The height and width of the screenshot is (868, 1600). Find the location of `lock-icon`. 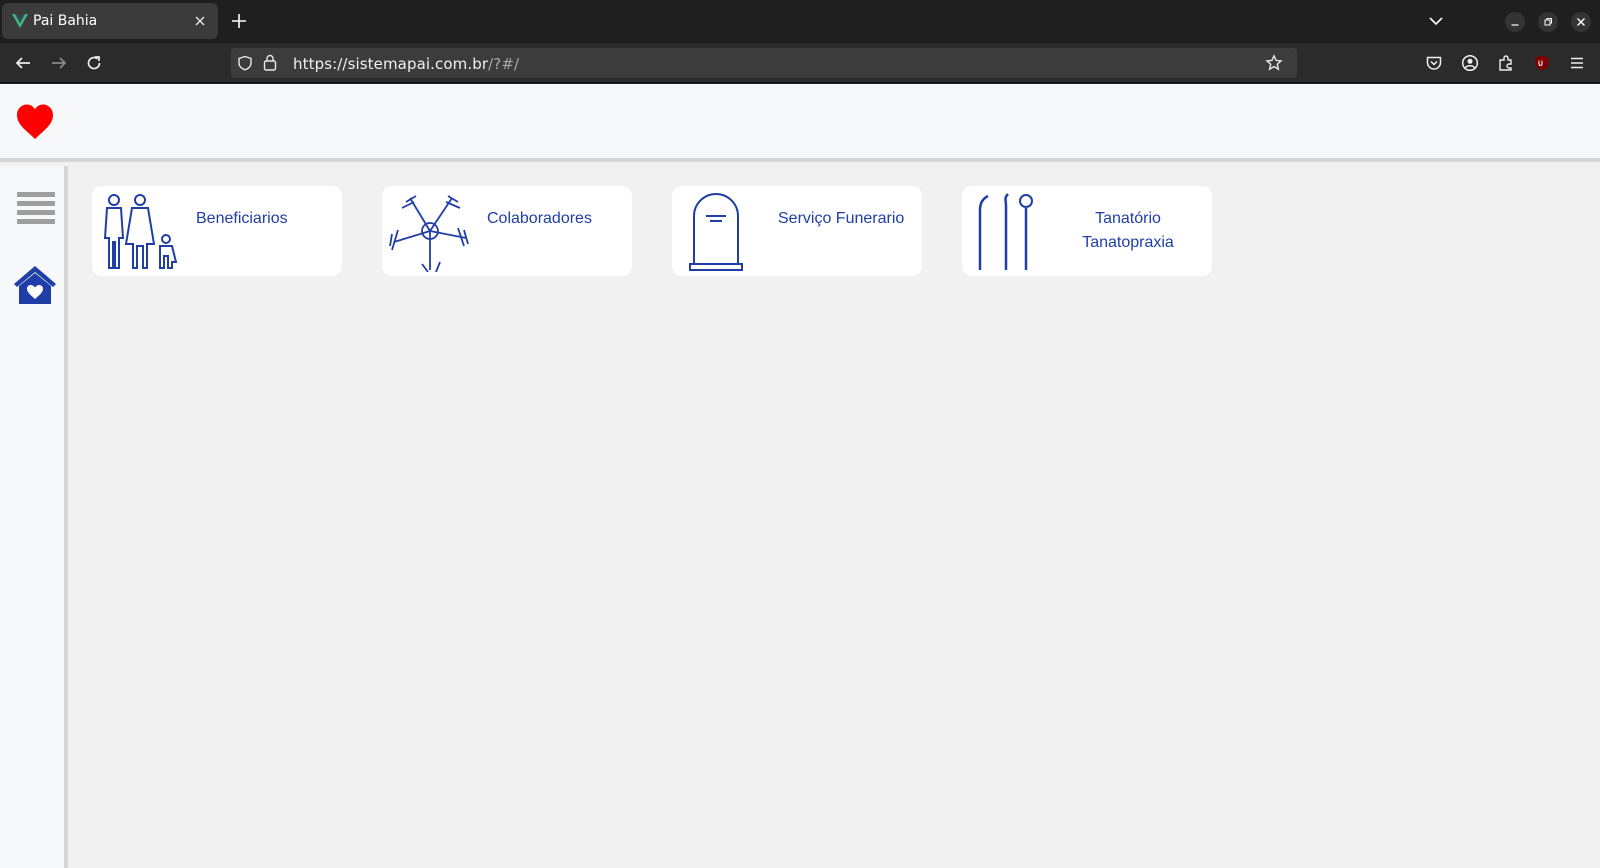

lock-icon is located at coordinates (270, 62).